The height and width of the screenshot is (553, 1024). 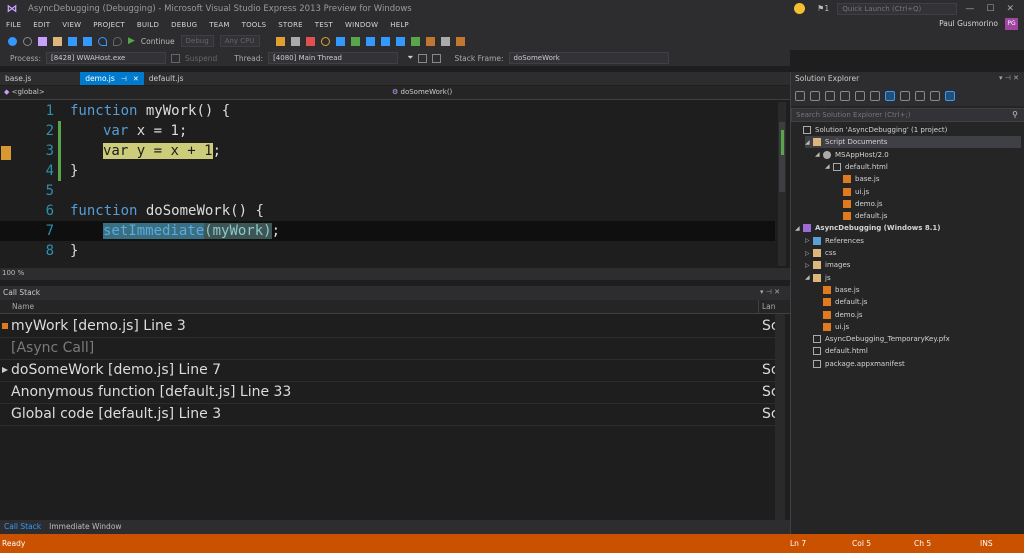 I want to click on quick-launch-input: Quick Launch (Ctrl+Q), so click(x=897, y=8).